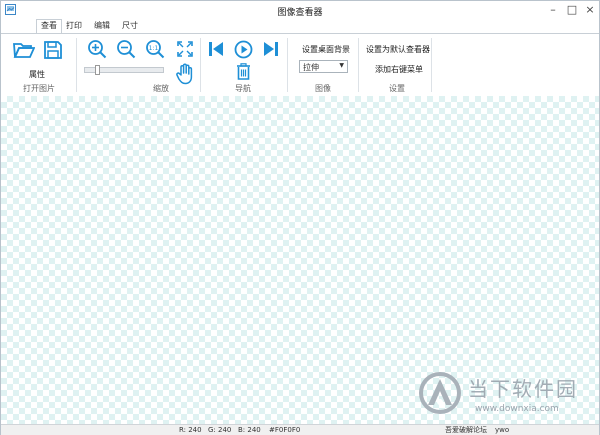  What do you see at coordinates (572, 10) in the screenshot?
I see `maximize-button: □` at bounding box center [572, 10].